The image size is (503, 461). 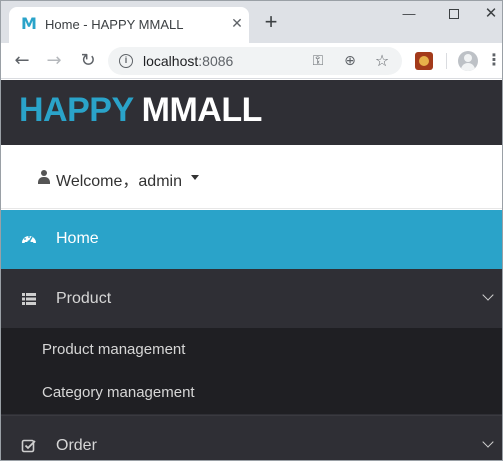 What do you see at coordinates (76, 445) in the screenshot?
I see `sidebar-item-label: Order` at bounding box center [76, 445].